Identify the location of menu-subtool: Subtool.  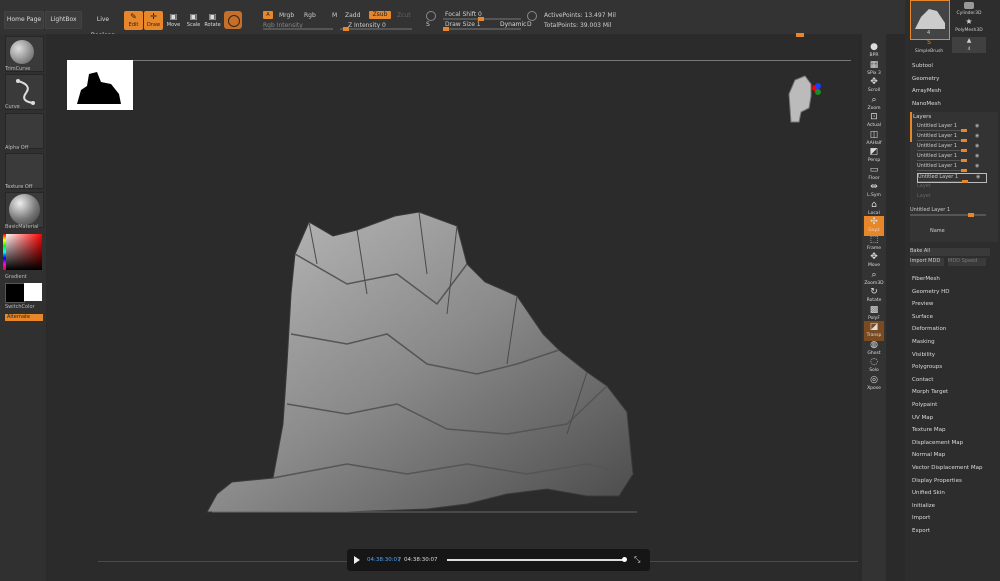
(922, 66).